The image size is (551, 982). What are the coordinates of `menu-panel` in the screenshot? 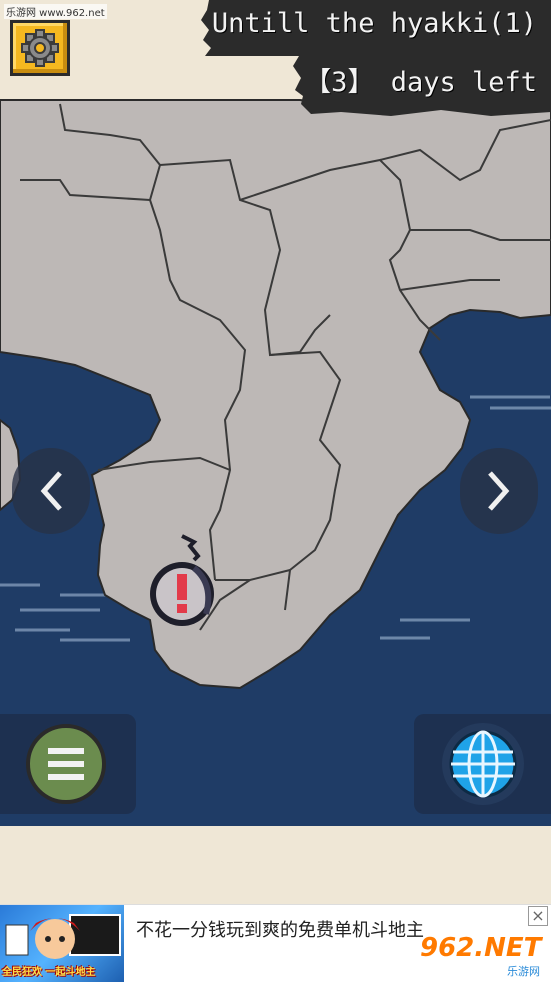 It's located at (68, 764).